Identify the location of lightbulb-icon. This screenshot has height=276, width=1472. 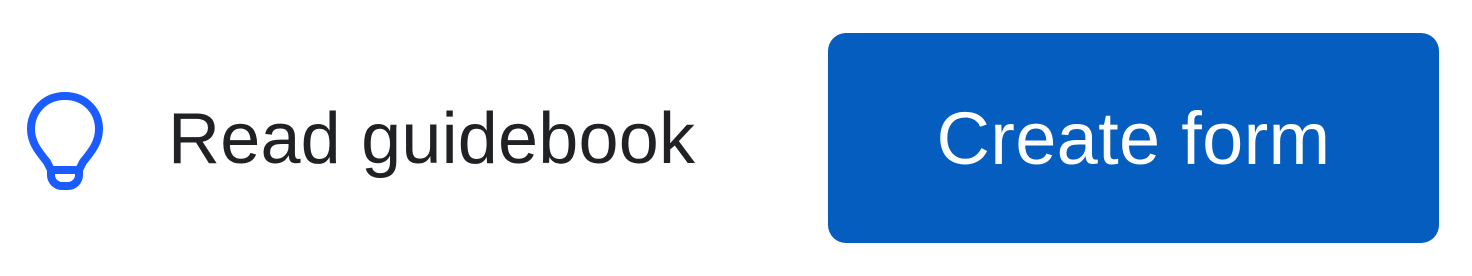
(65, 141).